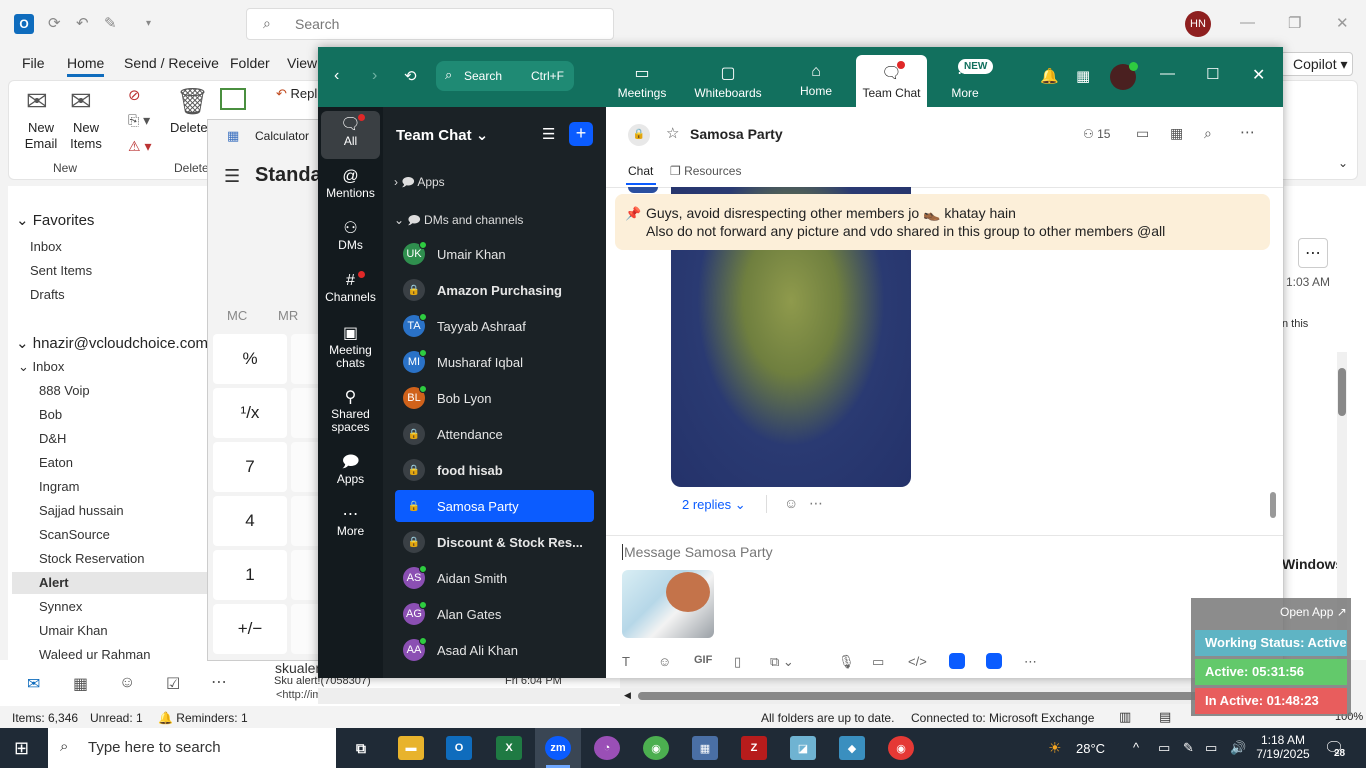 The width and height of the screenshot is (1366, 768). What do you see at coordinates (250, 413) in the screenshot?
I see `reciprocal-button: ¹/x` at bounding box center [250, 413].